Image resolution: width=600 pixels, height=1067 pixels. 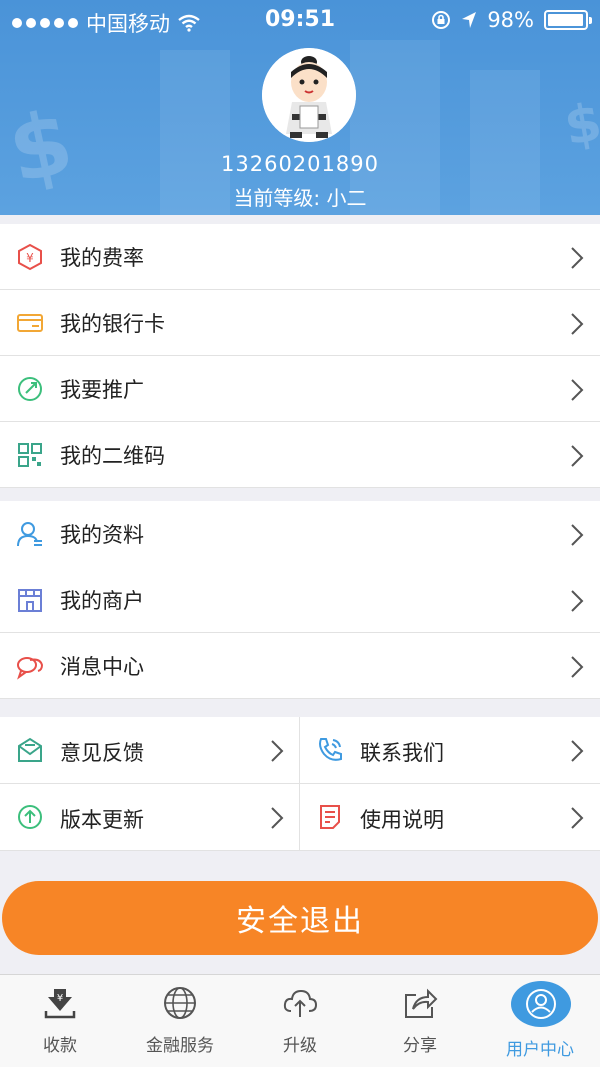 I want to click on menu-item-merchant: 我的商户, so click(x=300, y=600).